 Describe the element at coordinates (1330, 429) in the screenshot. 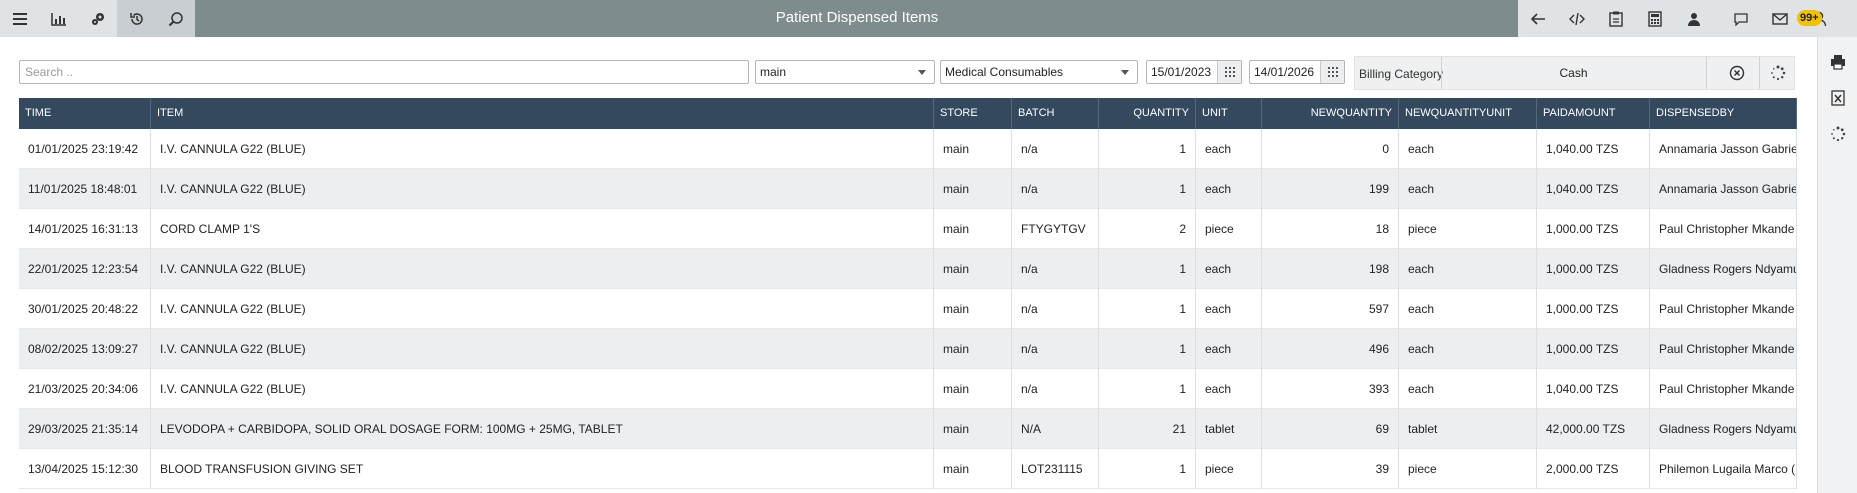

I see `cell-newquantity: 69` at that location.